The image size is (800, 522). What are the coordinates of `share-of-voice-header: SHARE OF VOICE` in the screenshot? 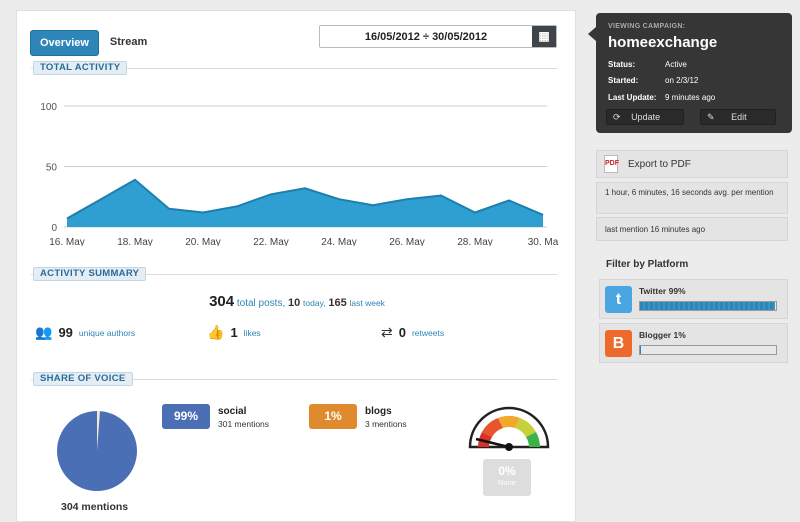 It's located at (294, 379).